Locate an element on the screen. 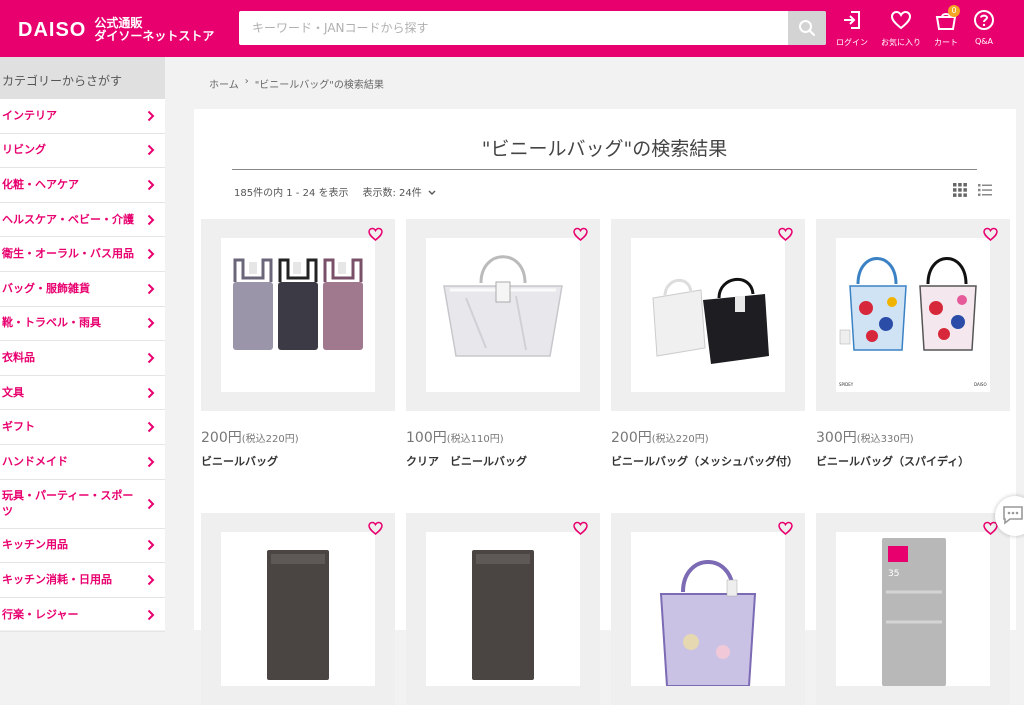  list-view-icon is located at coordinates (985, 190).